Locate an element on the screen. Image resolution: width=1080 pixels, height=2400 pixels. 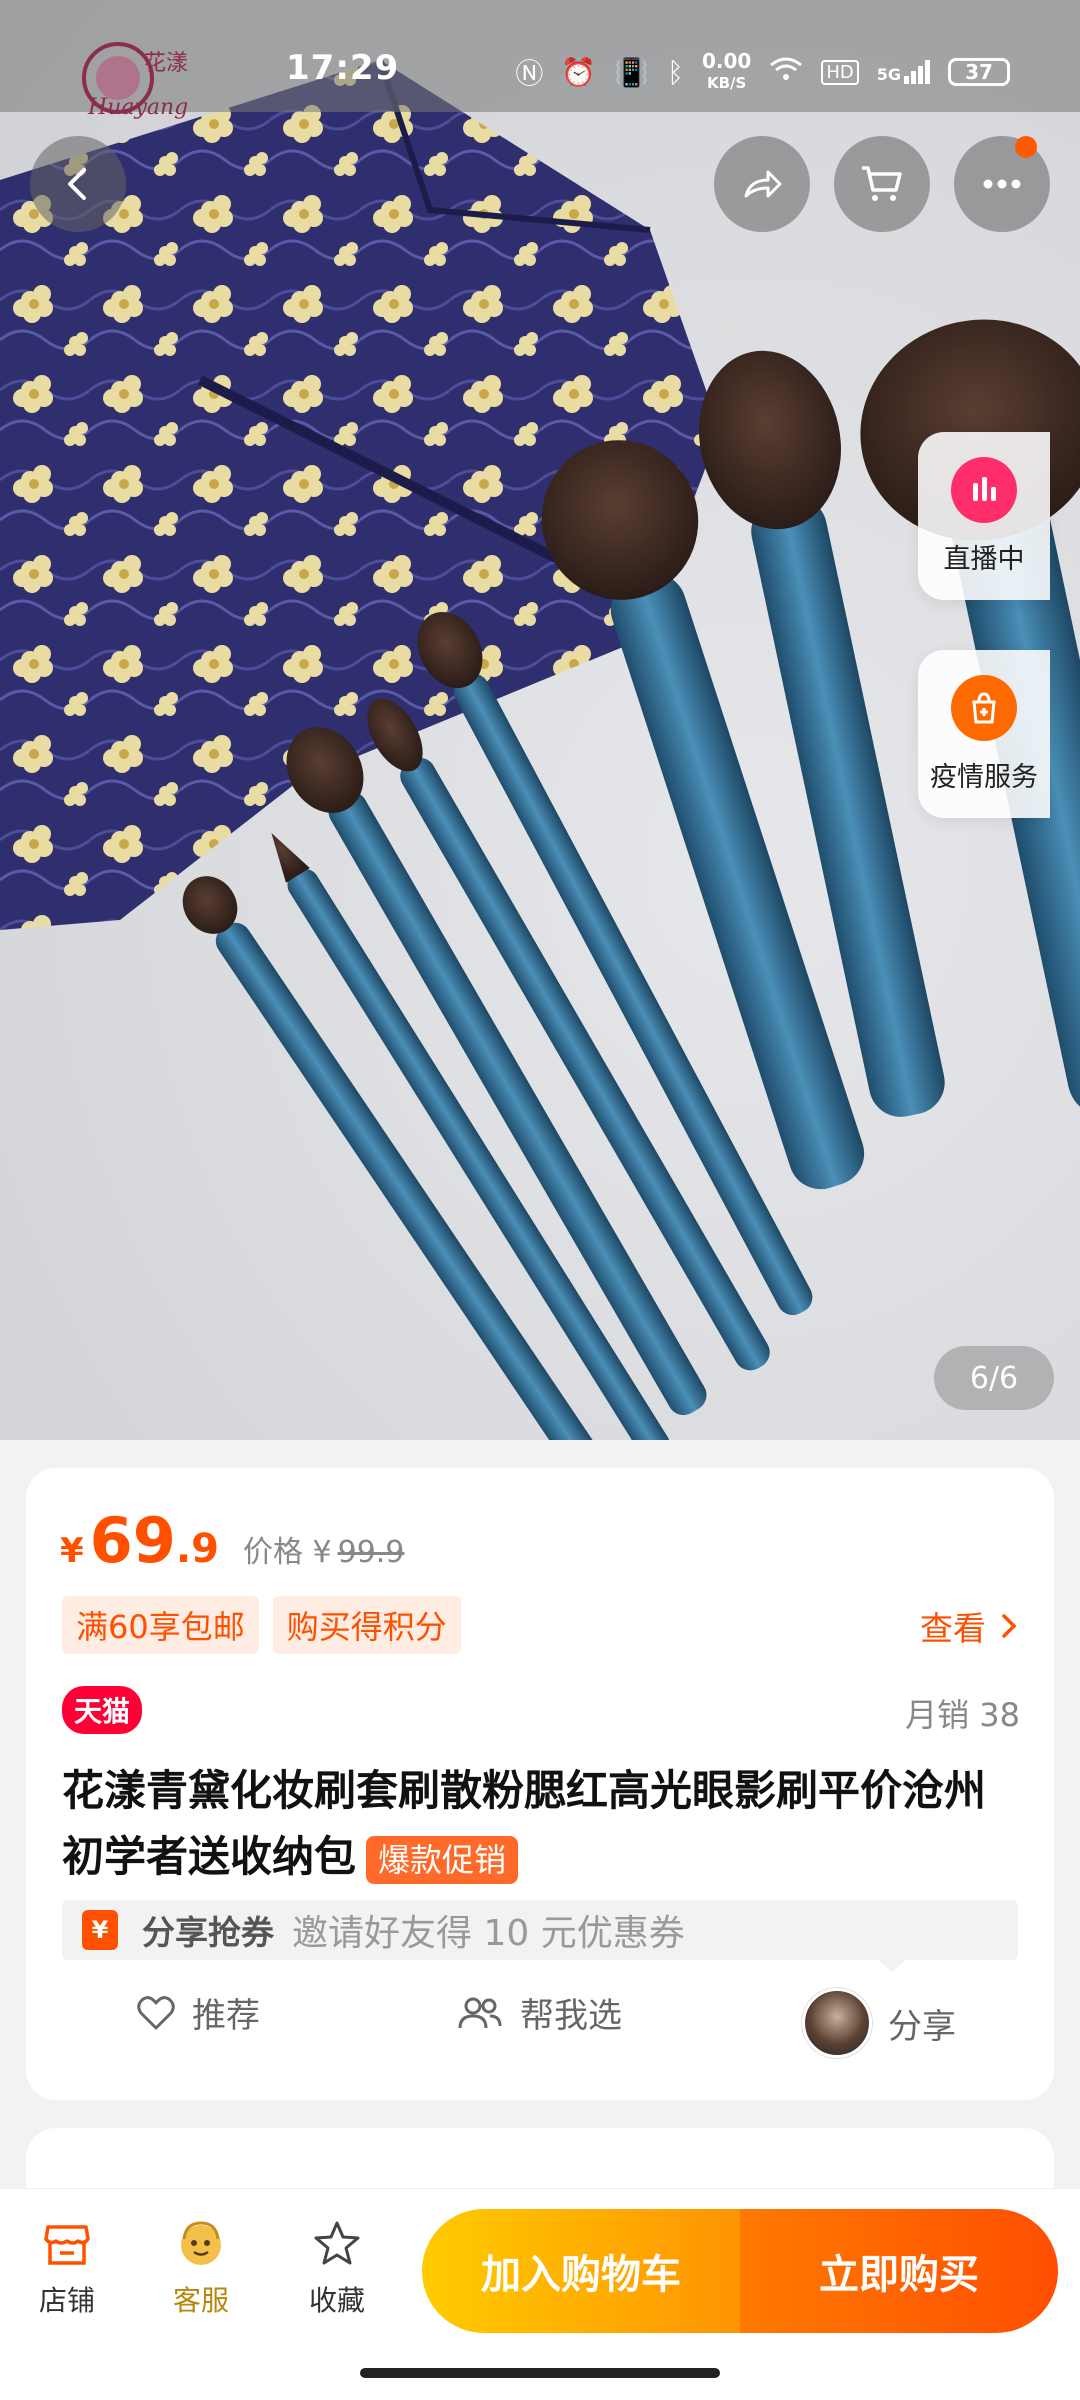
bluetooth-icon: ᛒ is located at coordinates (675, 72).